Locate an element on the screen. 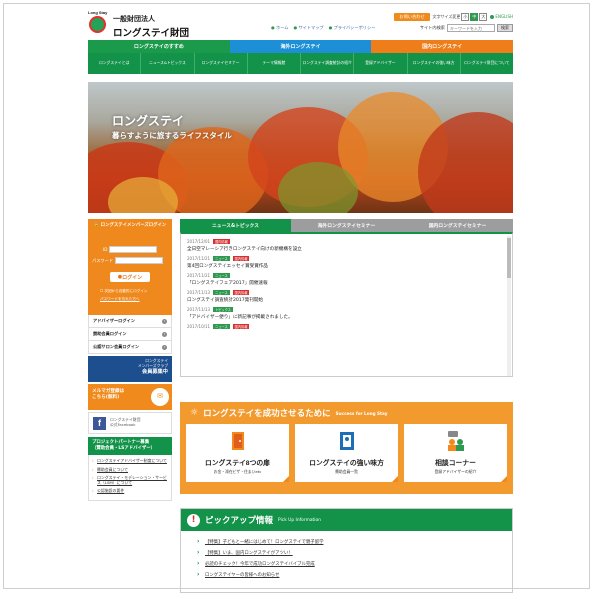 This screenshot has height=593, width=593. subnav-item-news: ニュース&トピックス is located at coordinates (168, 63).